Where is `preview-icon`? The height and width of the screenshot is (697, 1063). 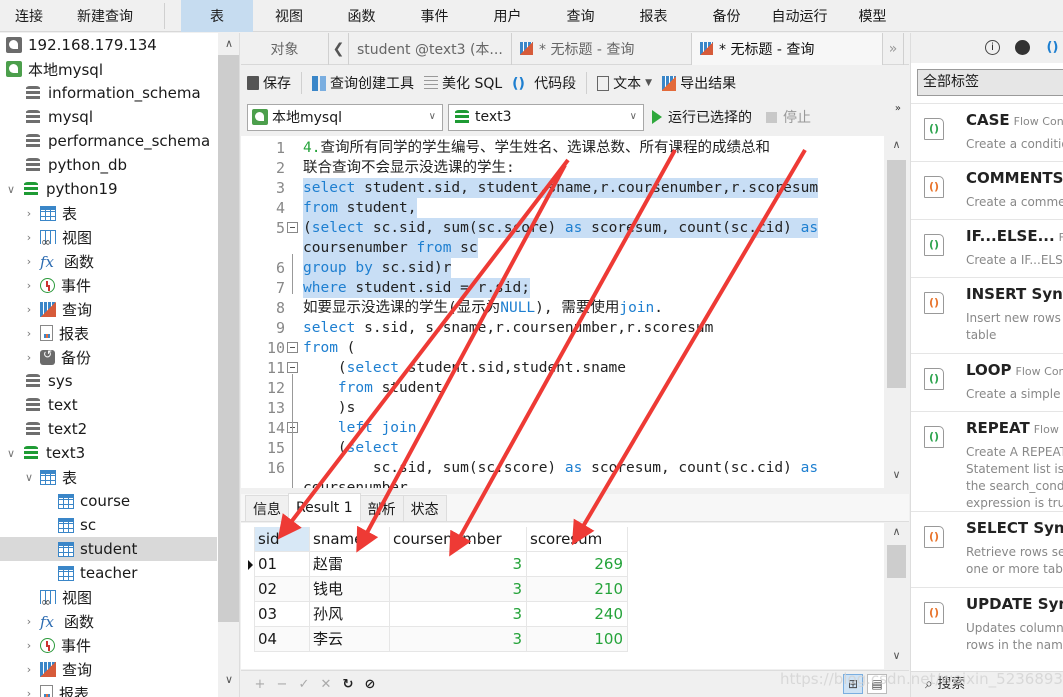 preview-icon is located at coordinates (1022, 47).